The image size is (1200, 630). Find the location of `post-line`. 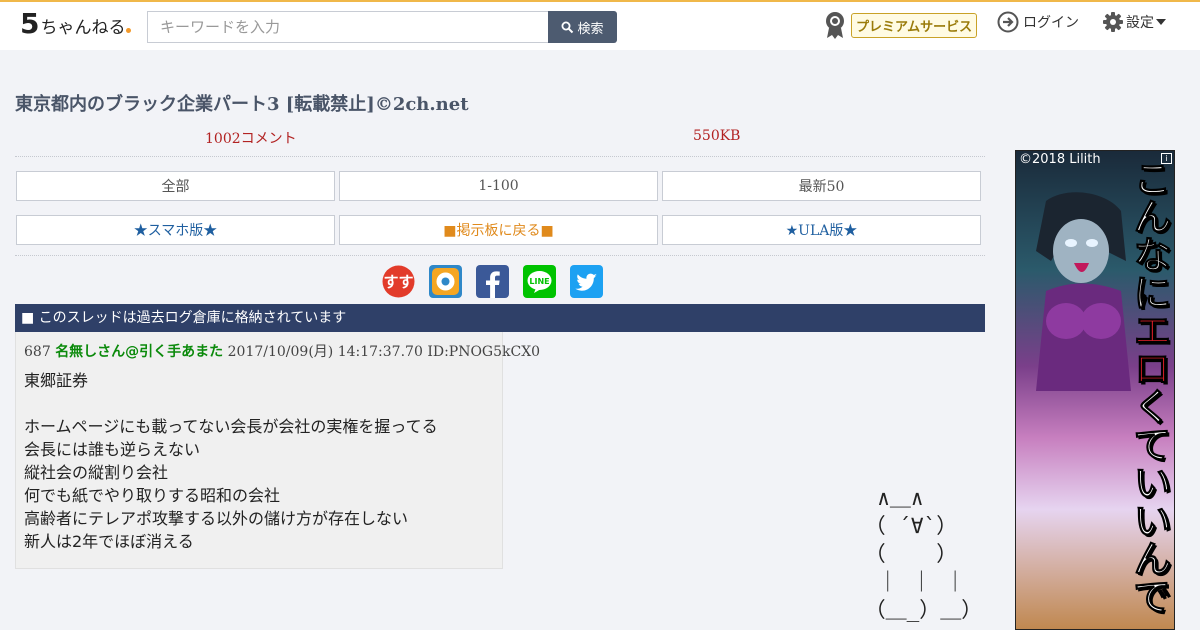

post-line is located at coordinates (231, 403).